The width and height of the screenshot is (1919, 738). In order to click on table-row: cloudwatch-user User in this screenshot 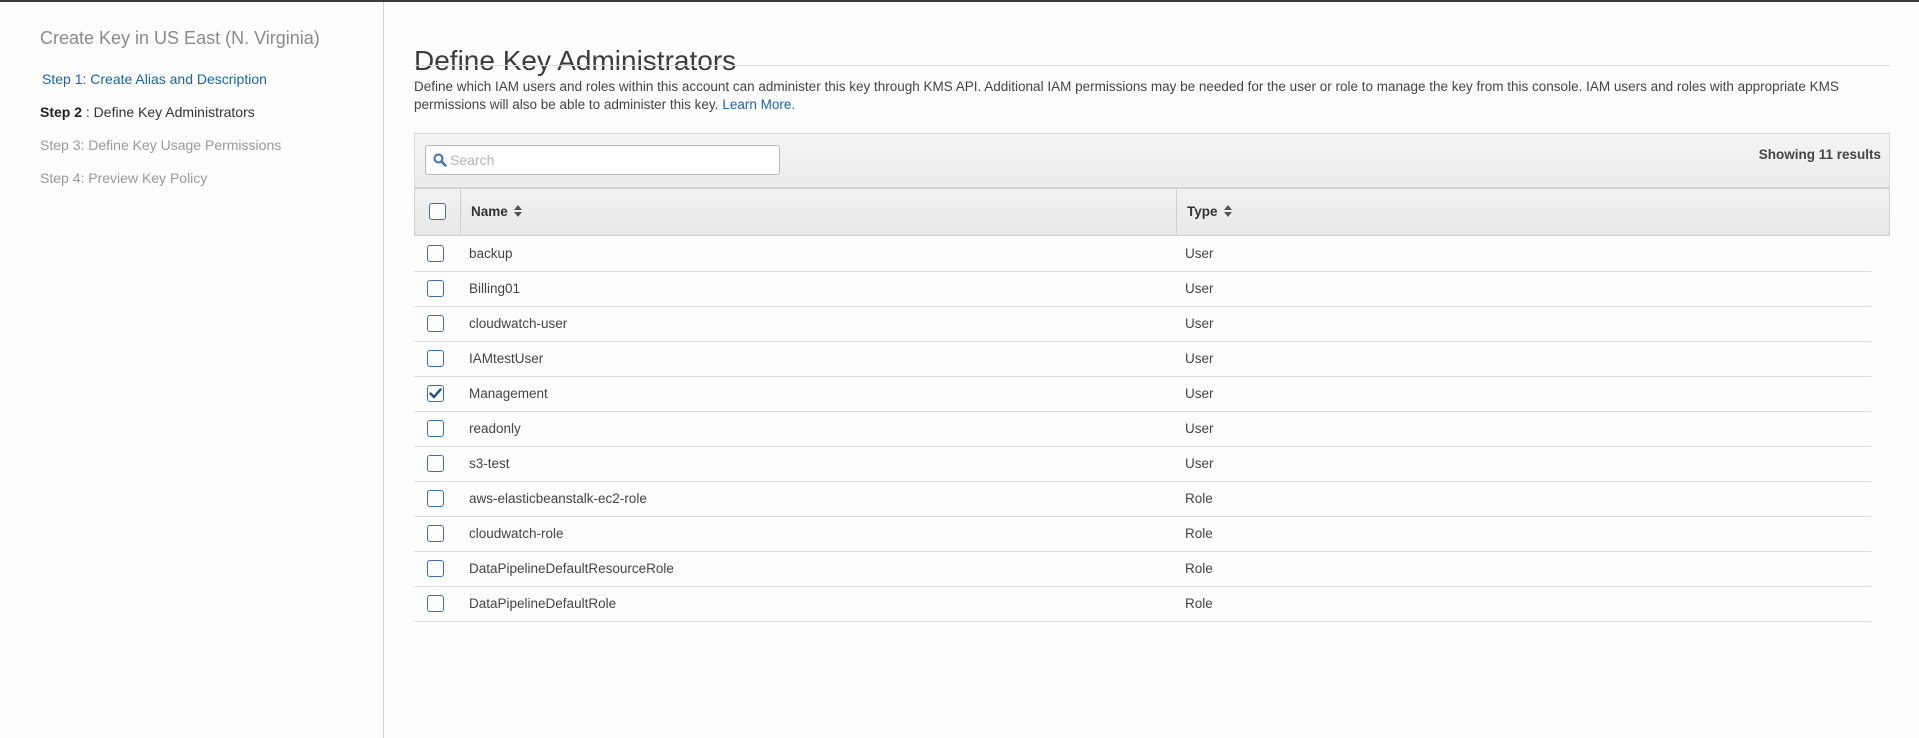, I will do `click(1142, 324)`.